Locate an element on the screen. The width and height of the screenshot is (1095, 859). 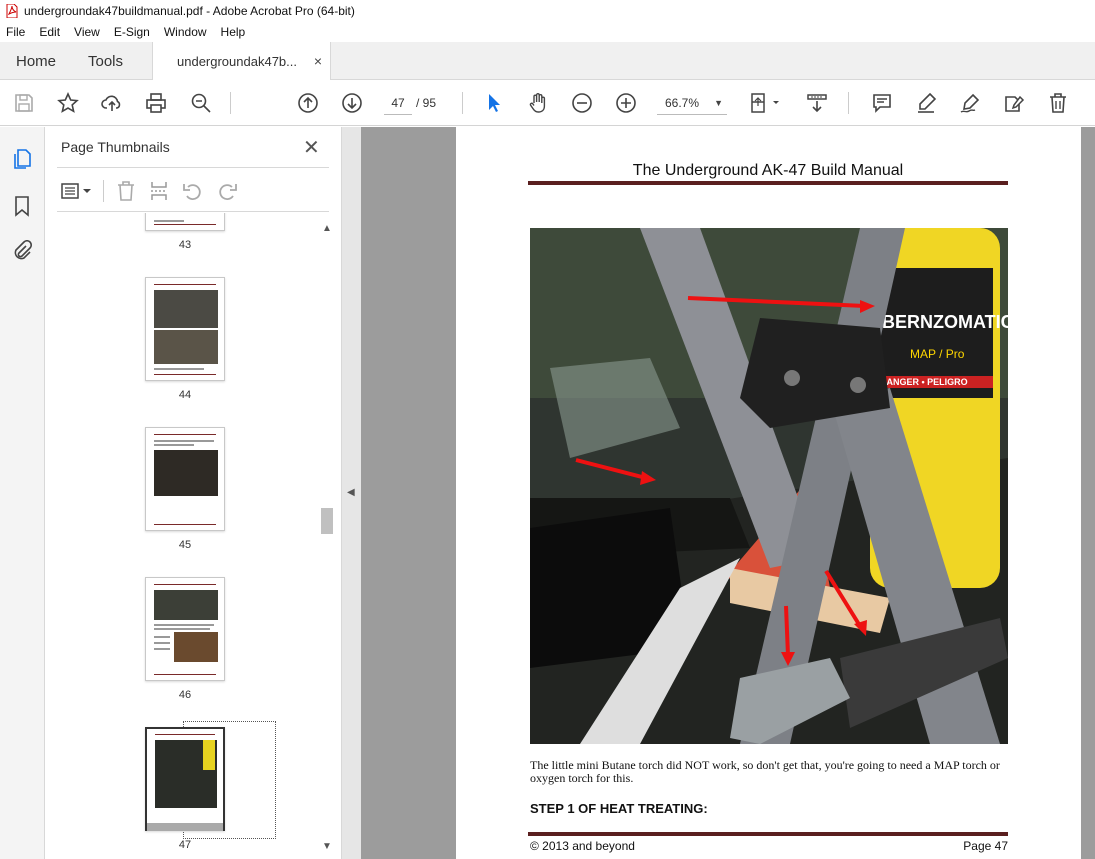
zoom-out-icon is located at coordinates (582, 103).